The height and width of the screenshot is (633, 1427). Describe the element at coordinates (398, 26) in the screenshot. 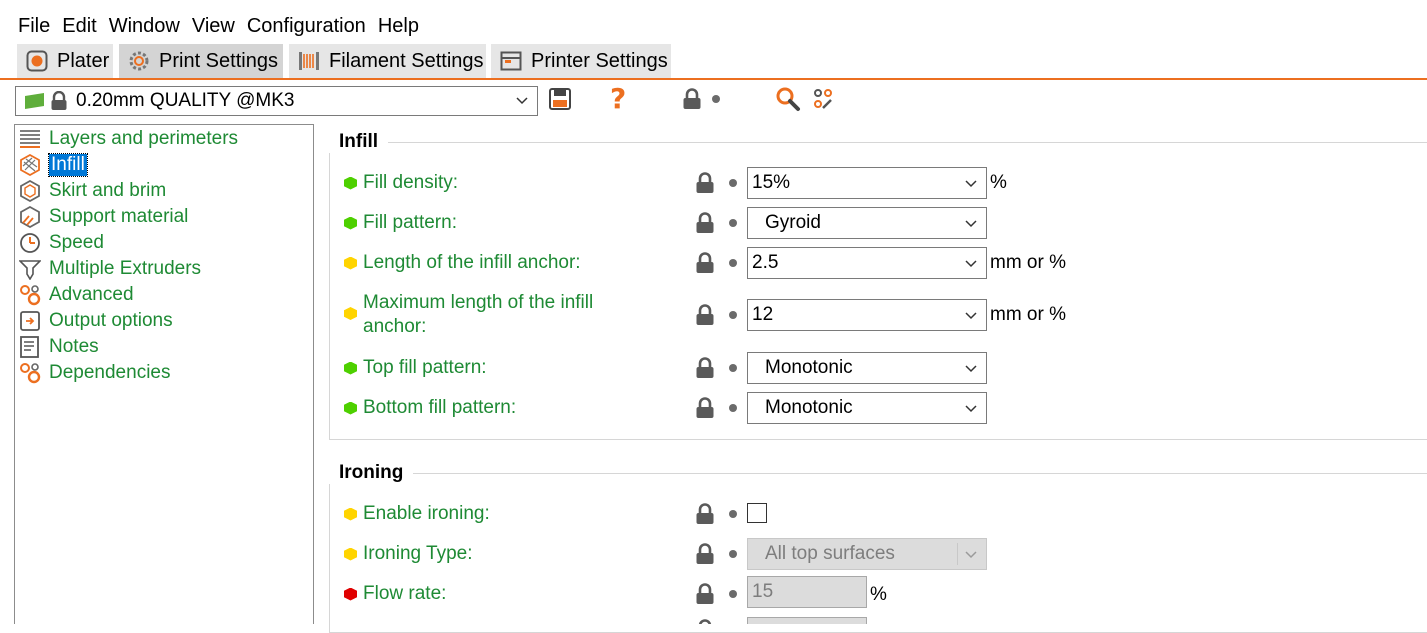

I see `menu-help: Help` at that location.